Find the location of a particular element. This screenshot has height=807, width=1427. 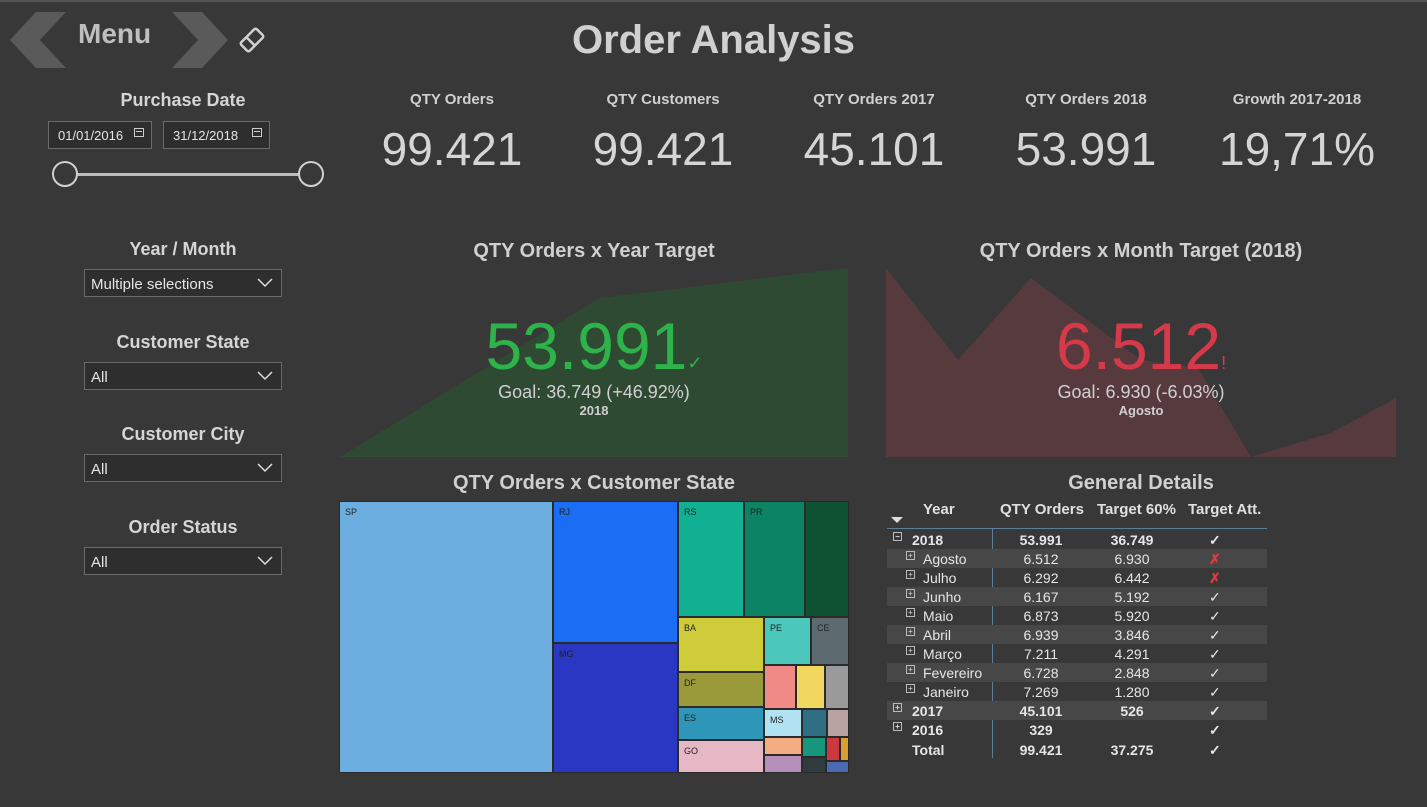

treemap-cell-al is located at coordinates (783, 764).